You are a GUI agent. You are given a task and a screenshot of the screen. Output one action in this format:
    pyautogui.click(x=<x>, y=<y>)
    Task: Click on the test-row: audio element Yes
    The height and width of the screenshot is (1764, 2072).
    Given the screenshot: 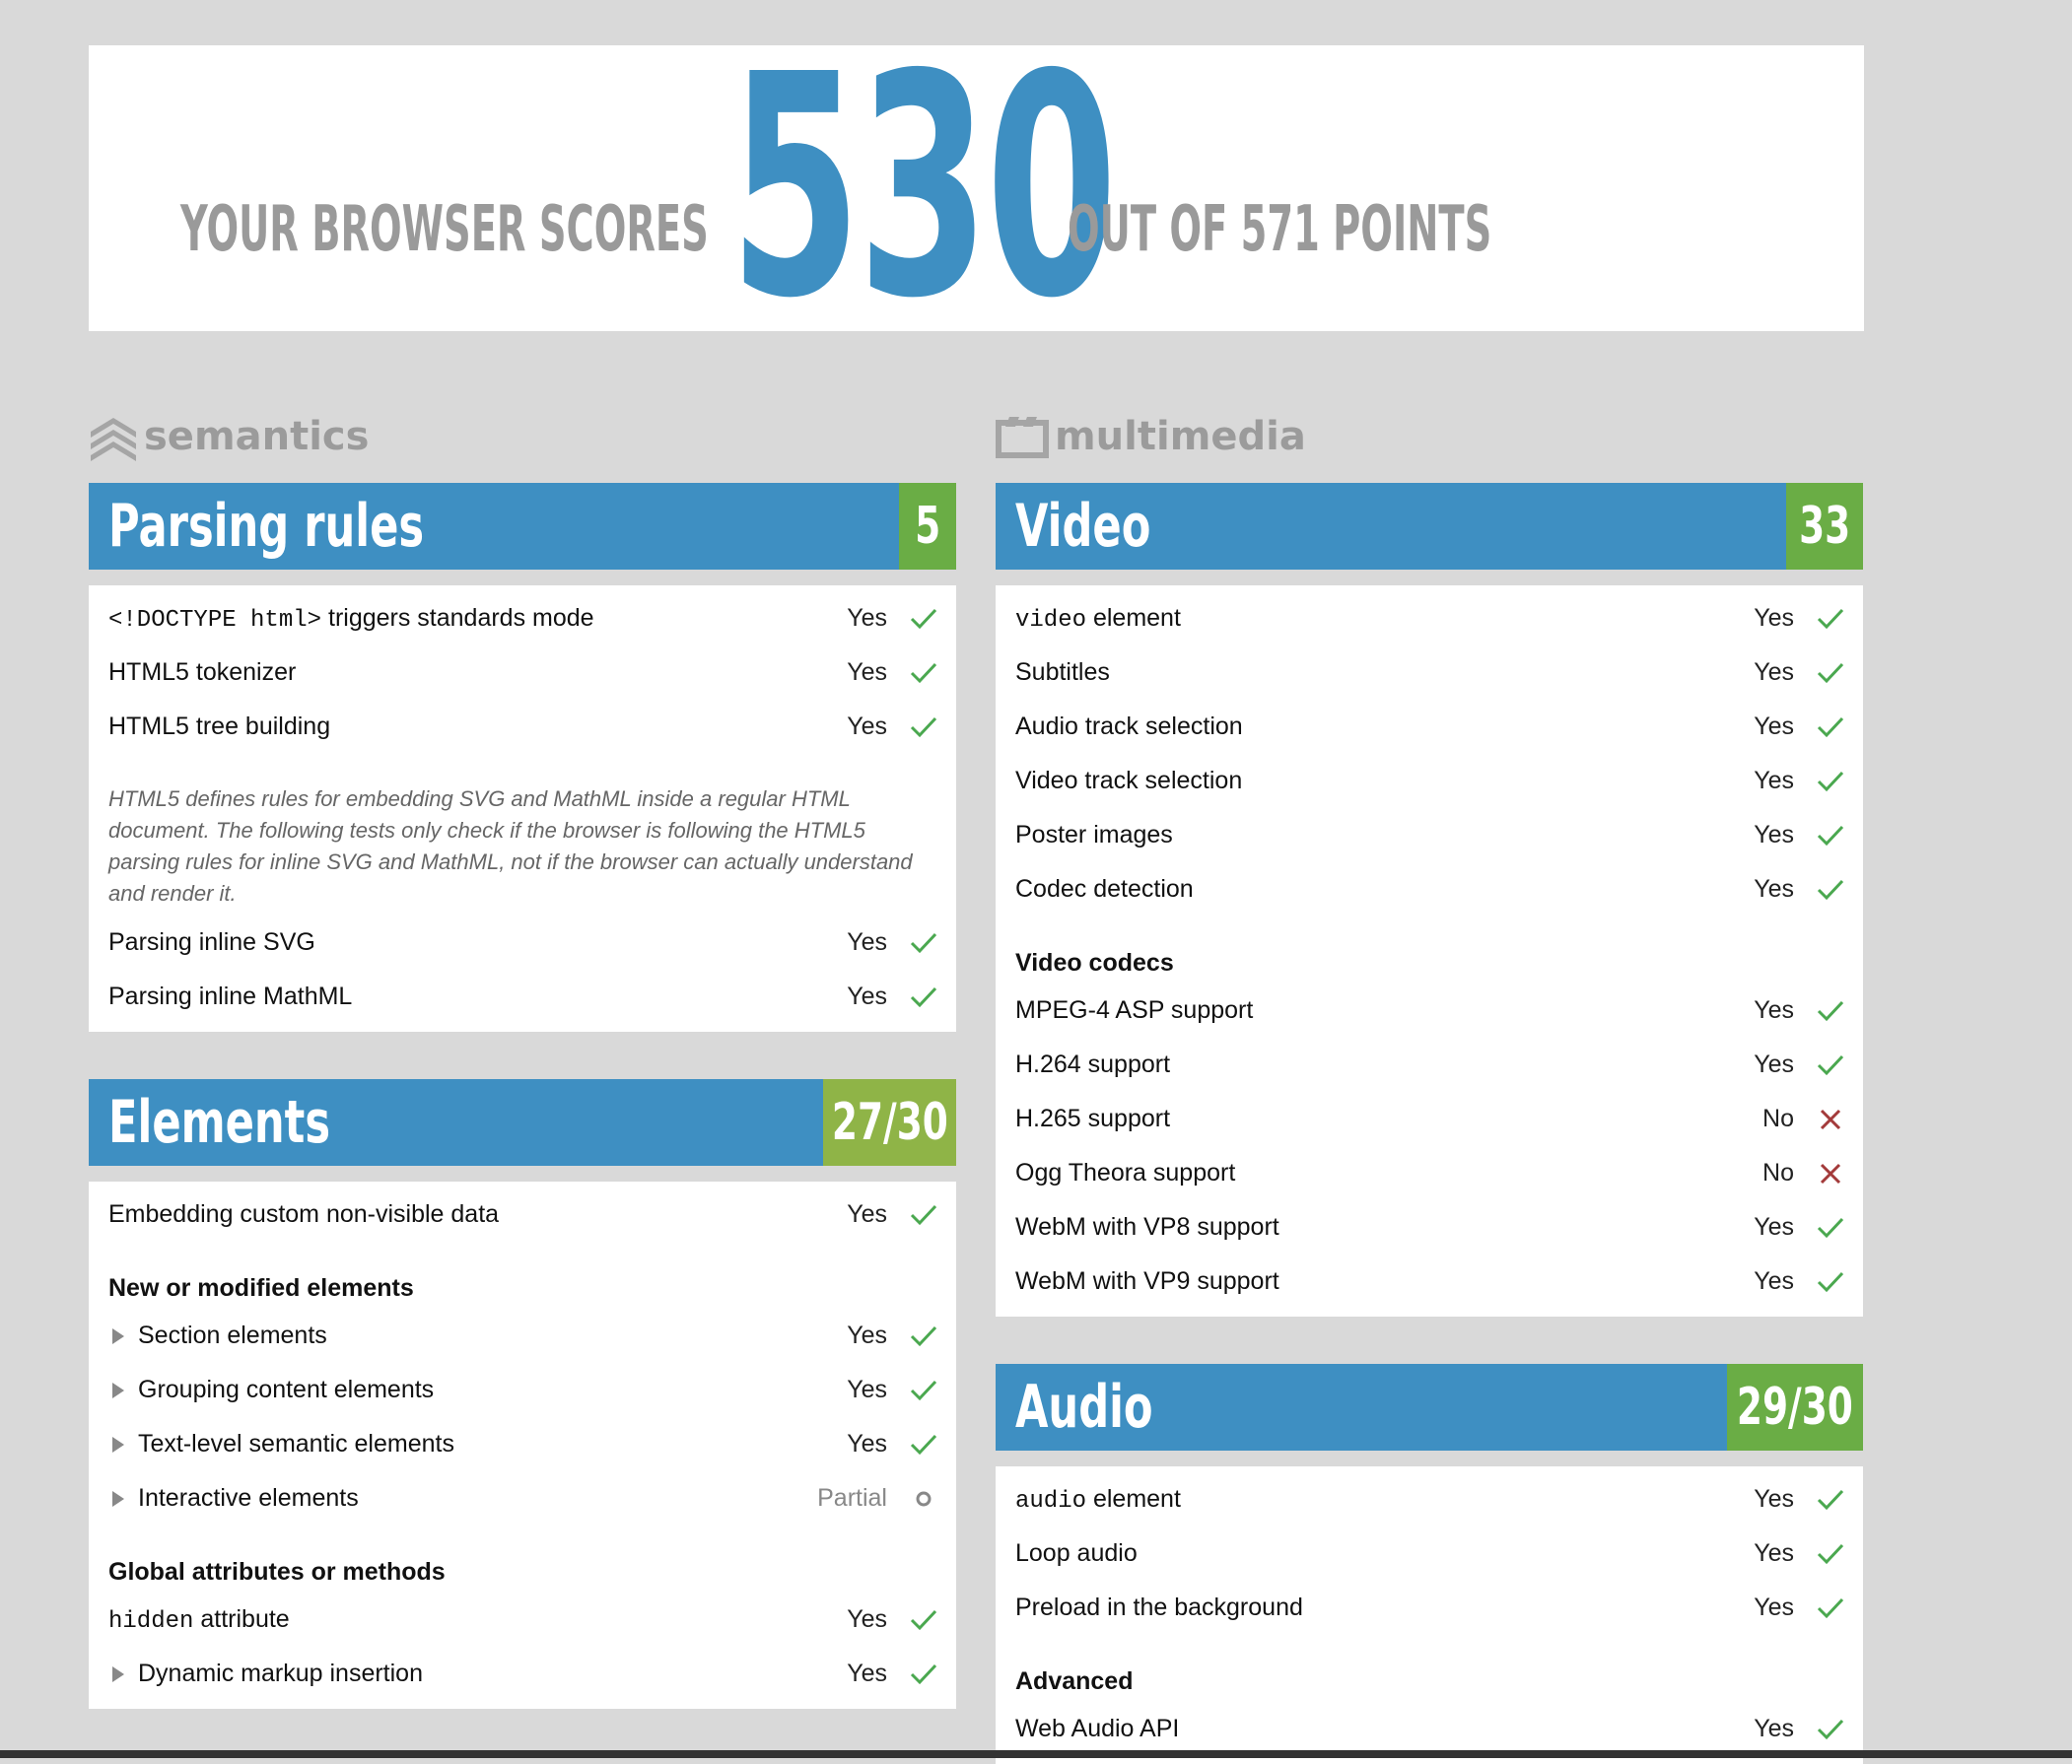 What is the action you would take?
    pyautogui.click(x=1430, y=1499)
    